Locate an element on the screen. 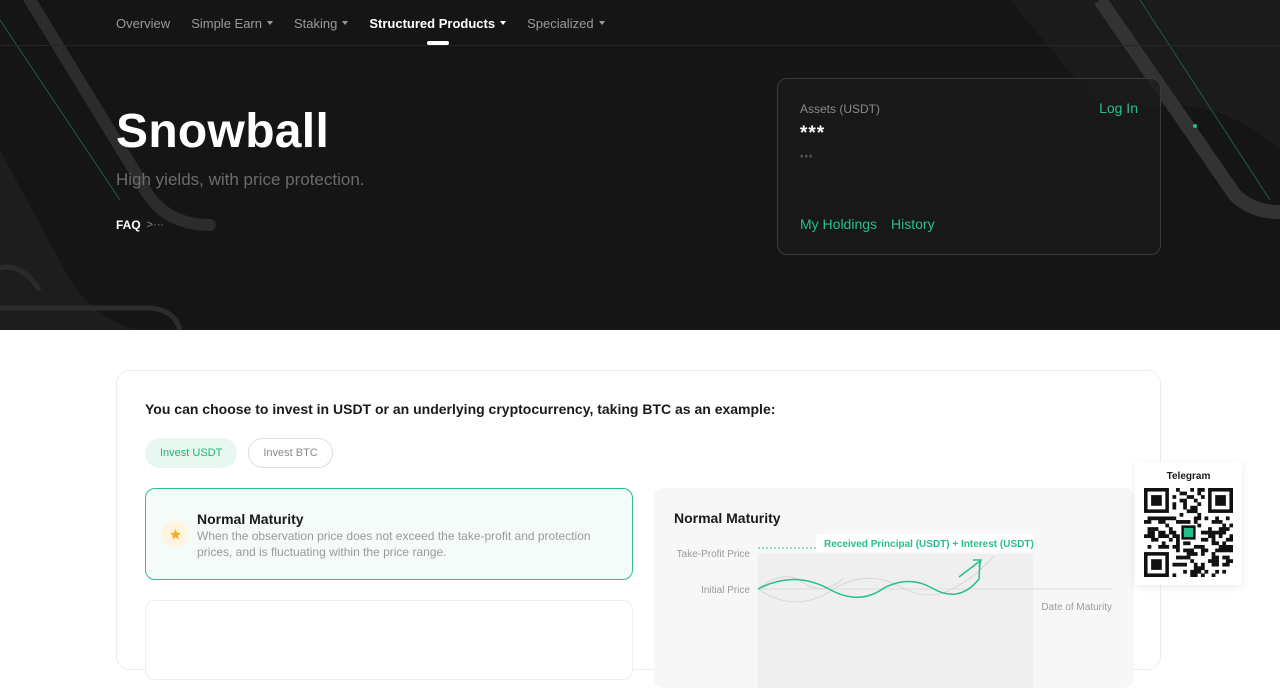  assets-value: *** is located at coordinates (813, 133).